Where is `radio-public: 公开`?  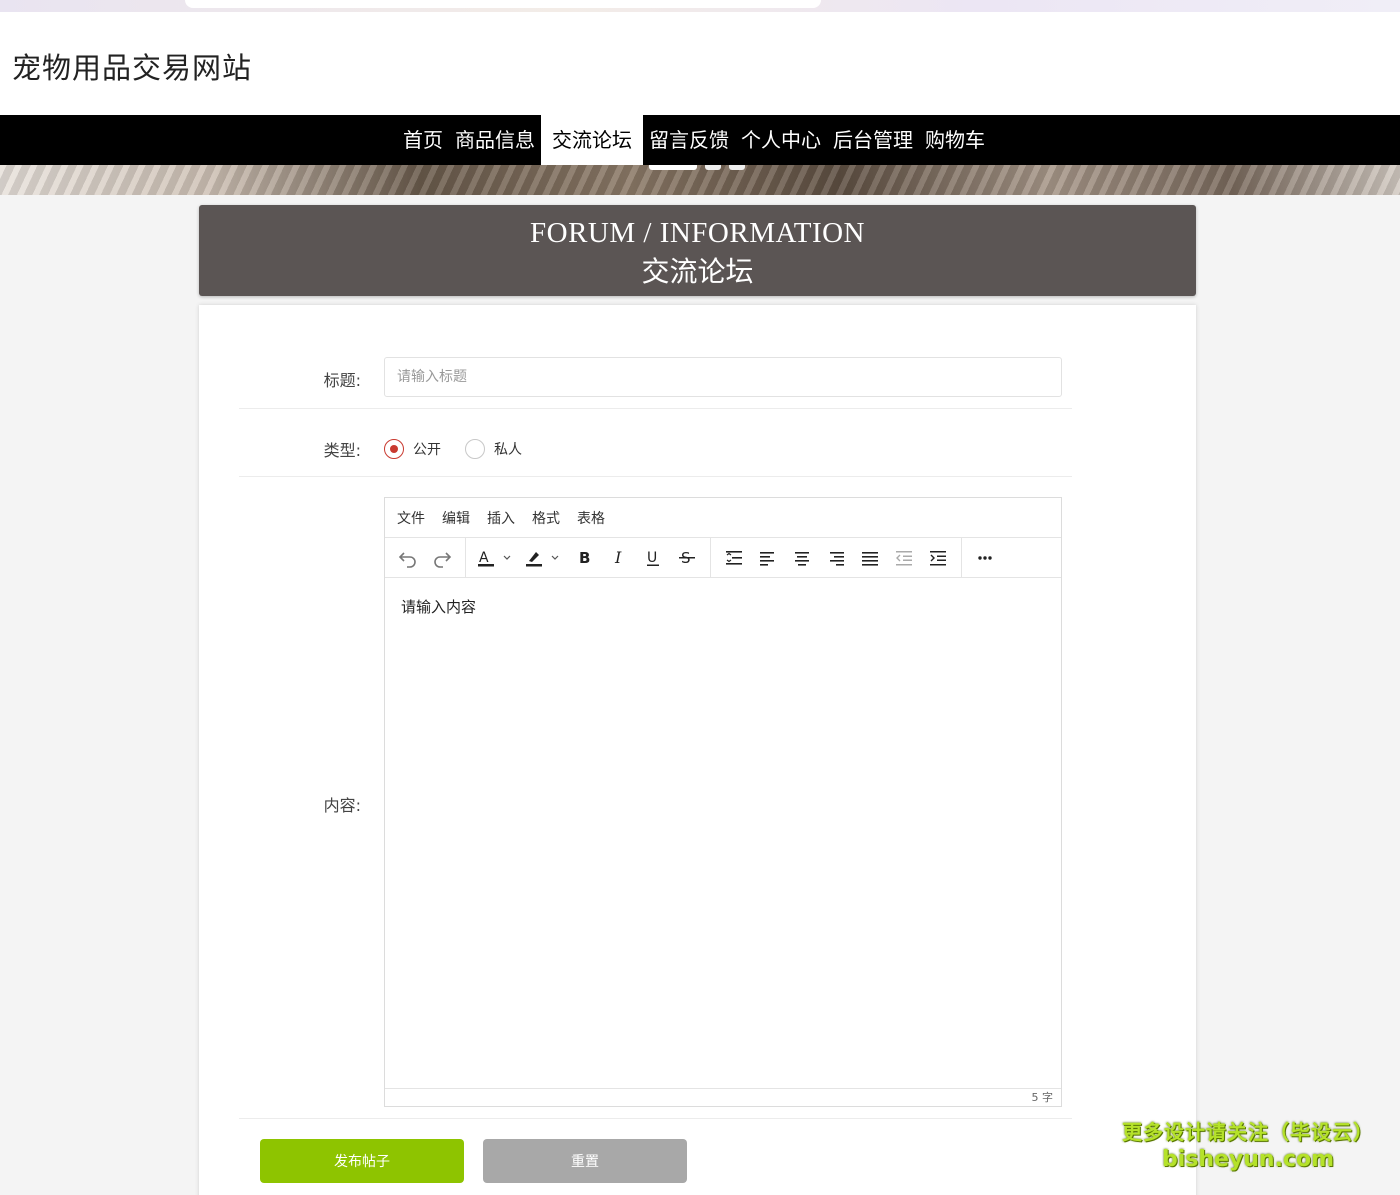 radio-public: 公开 is located at coordinates (412, 449).